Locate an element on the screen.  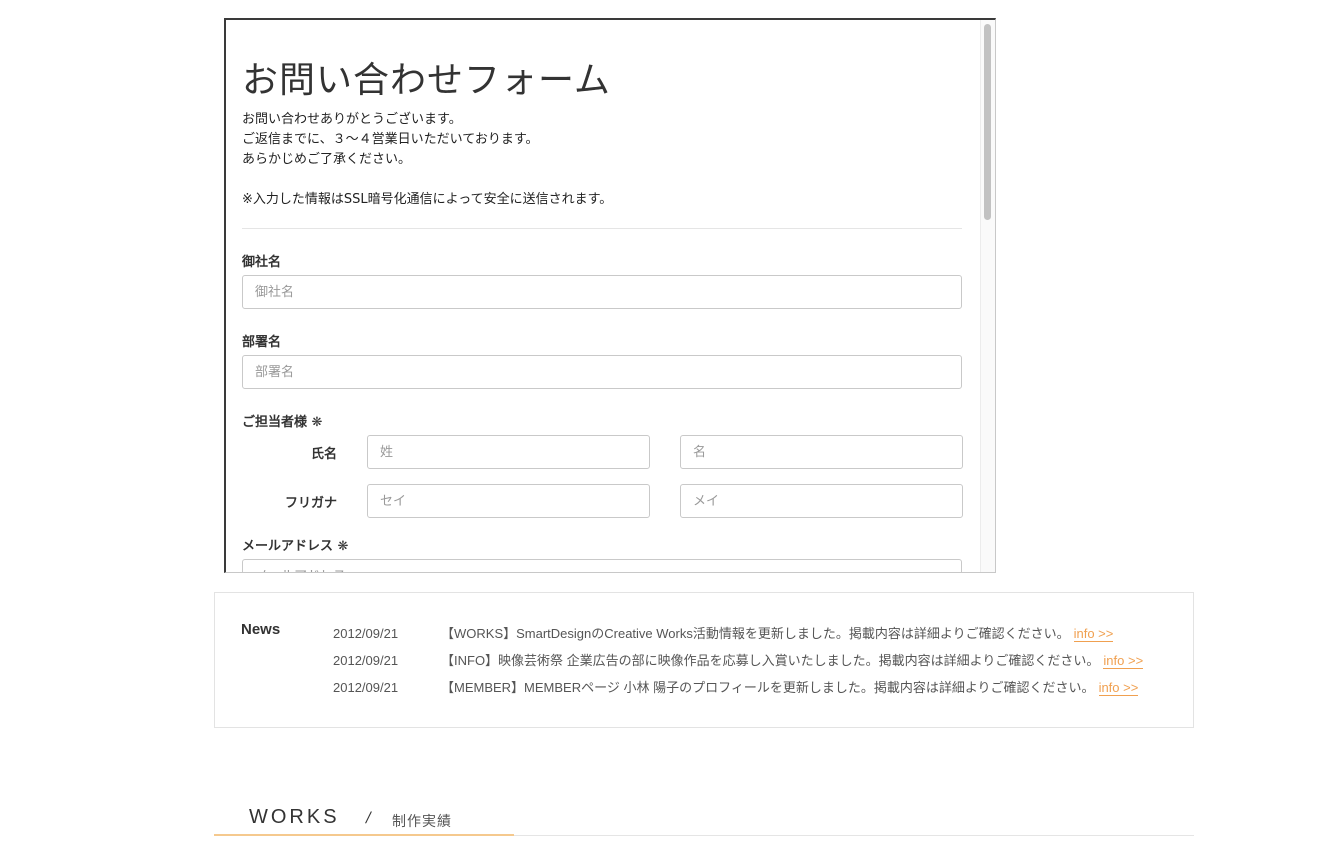
email-input is located at coordinates (602, 565).